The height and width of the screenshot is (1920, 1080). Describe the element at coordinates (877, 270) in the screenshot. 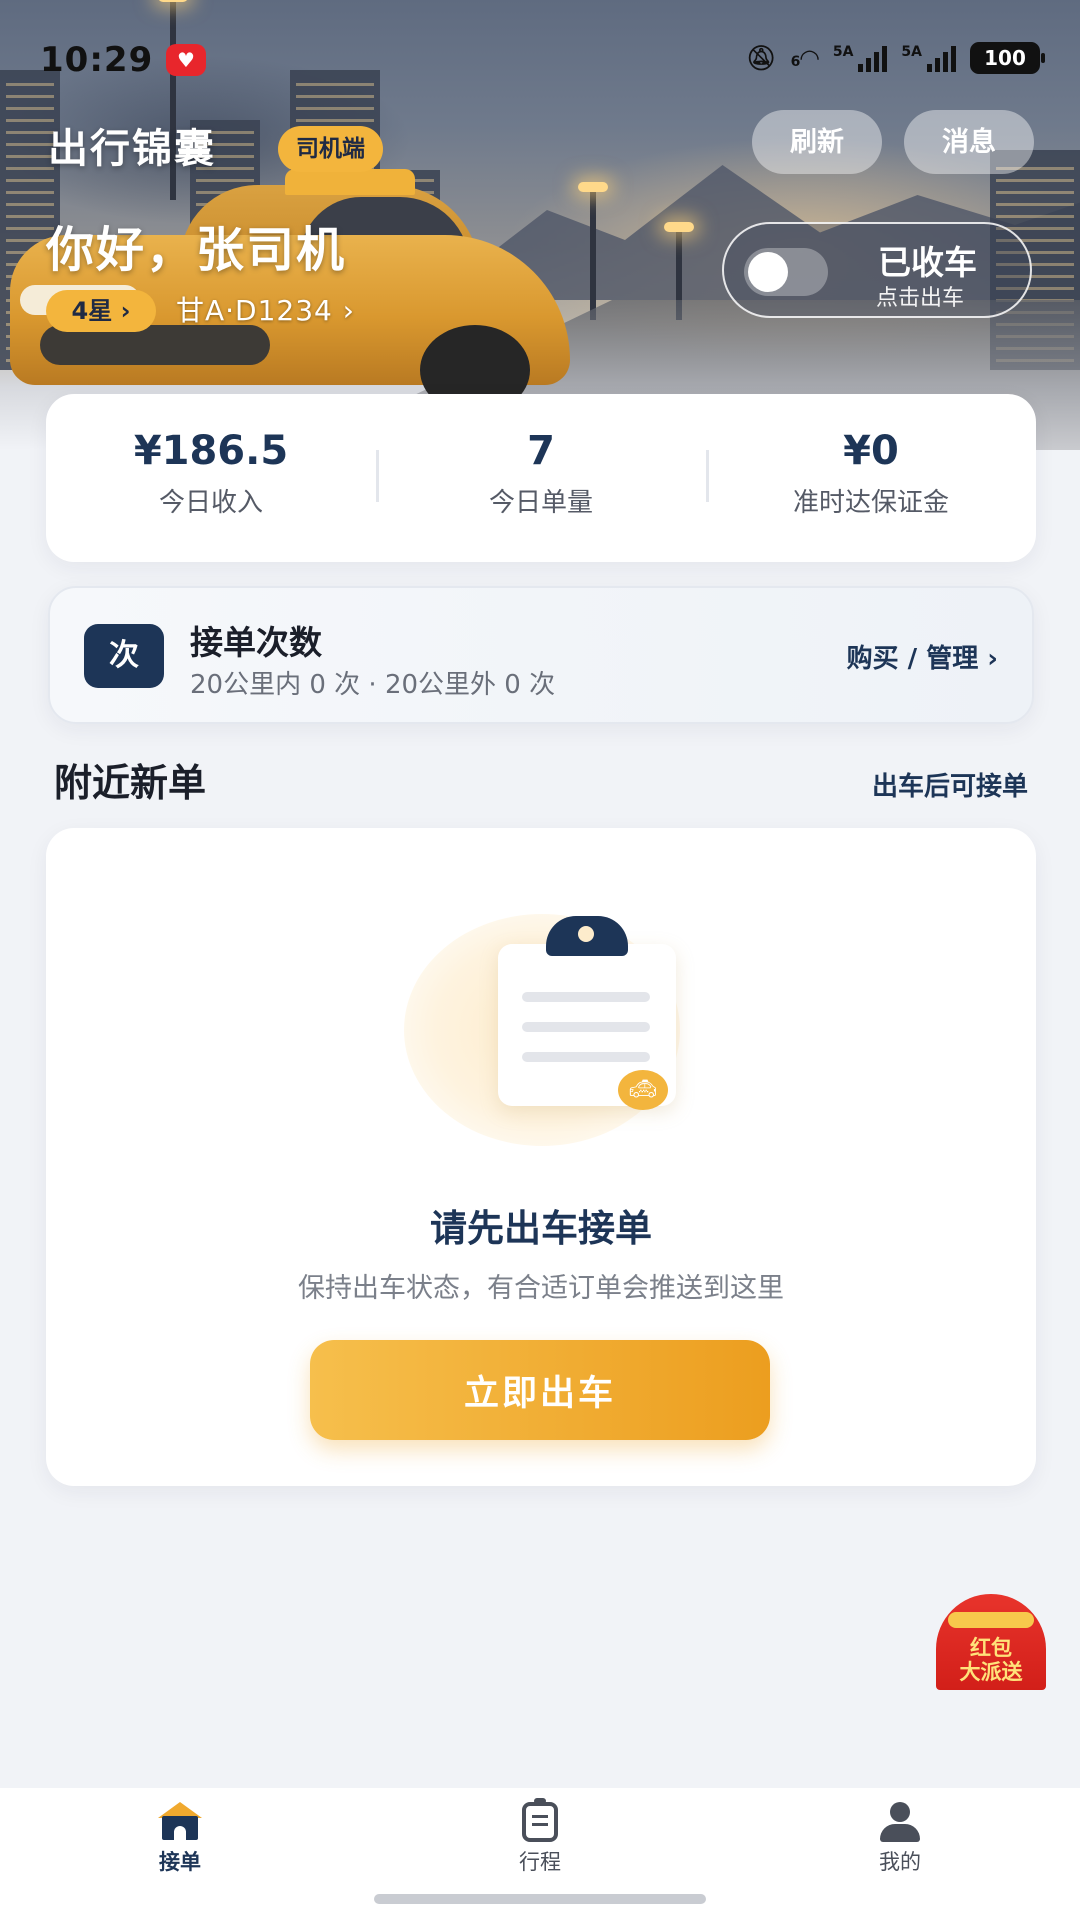

I see `online-status-toggle: 已收车 点击出车` at that location.